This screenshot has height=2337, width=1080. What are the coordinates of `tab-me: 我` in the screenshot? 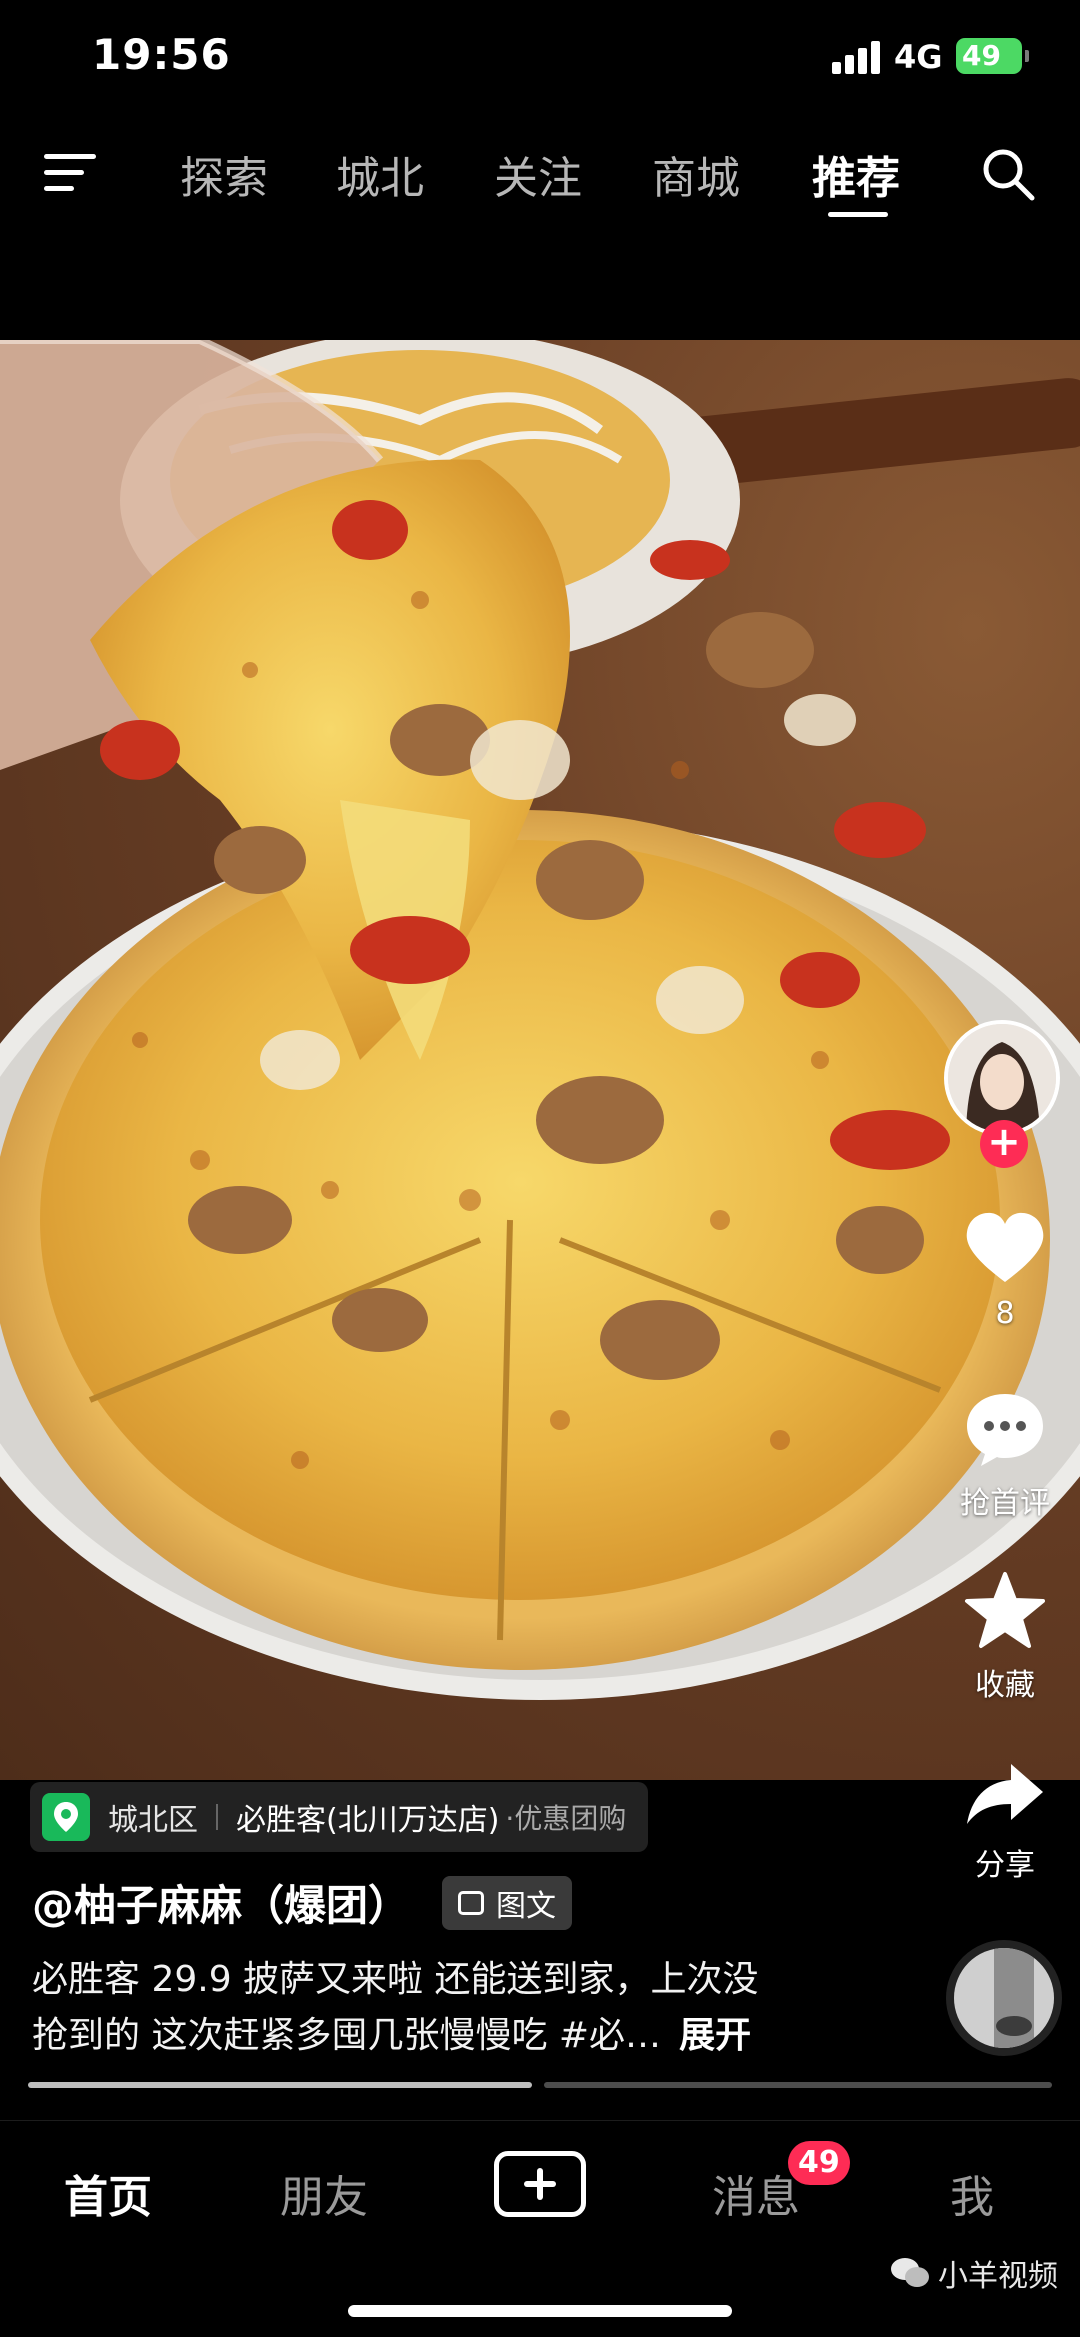 It's located at (972, 2193).